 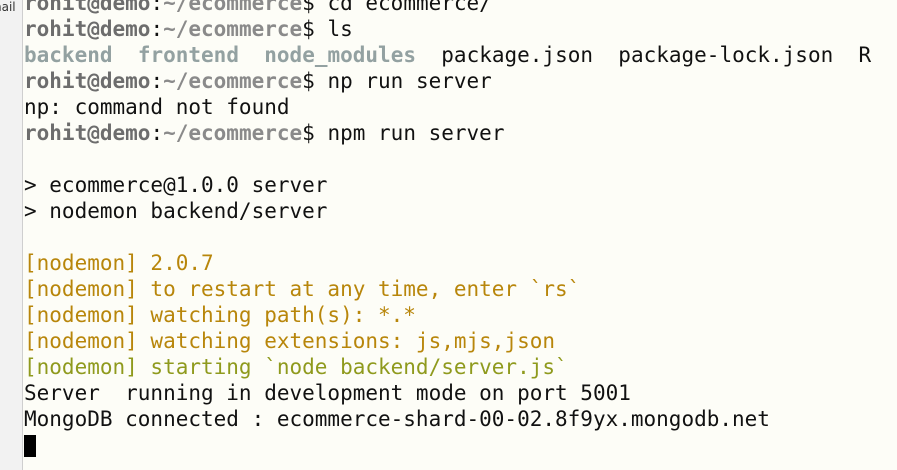 What do you see at coordinates (119, 263) in the screenshot?
I see `terminal-line-nodemon-version: [nodemon] 2.0.7` at bounding box center [119, 263].